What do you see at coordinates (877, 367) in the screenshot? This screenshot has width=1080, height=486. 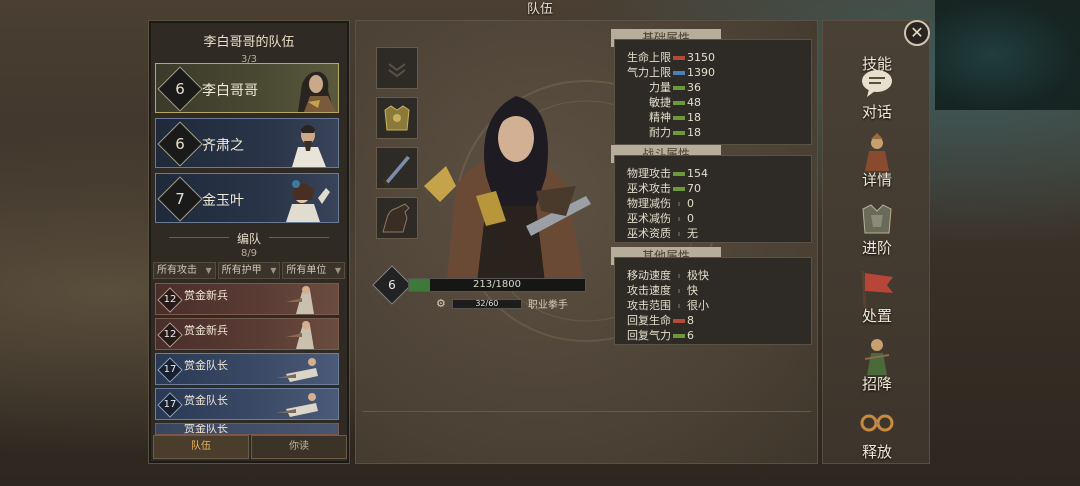 I see `recruit-button: 招降` at bounding box center [877, 367].